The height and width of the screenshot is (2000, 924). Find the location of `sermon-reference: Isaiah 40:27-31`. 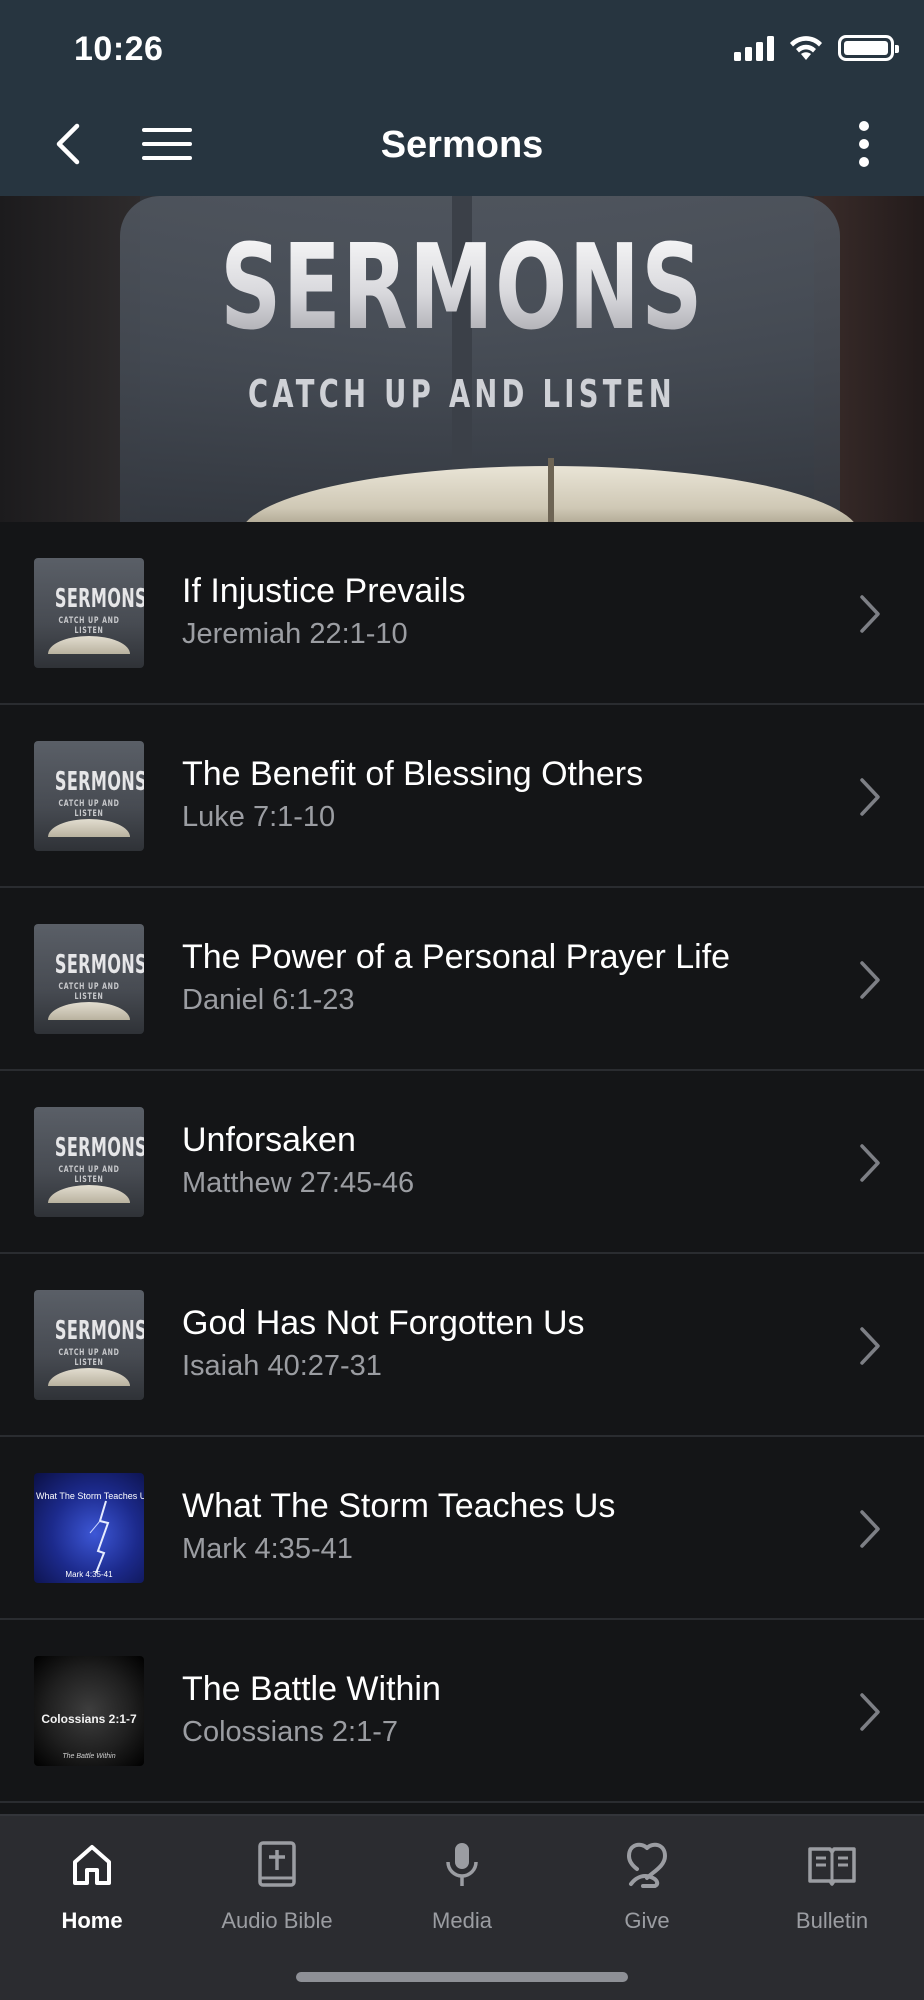

sermon-reference: Isaiah 40:27-31 is located at coordinates (282, 1366).